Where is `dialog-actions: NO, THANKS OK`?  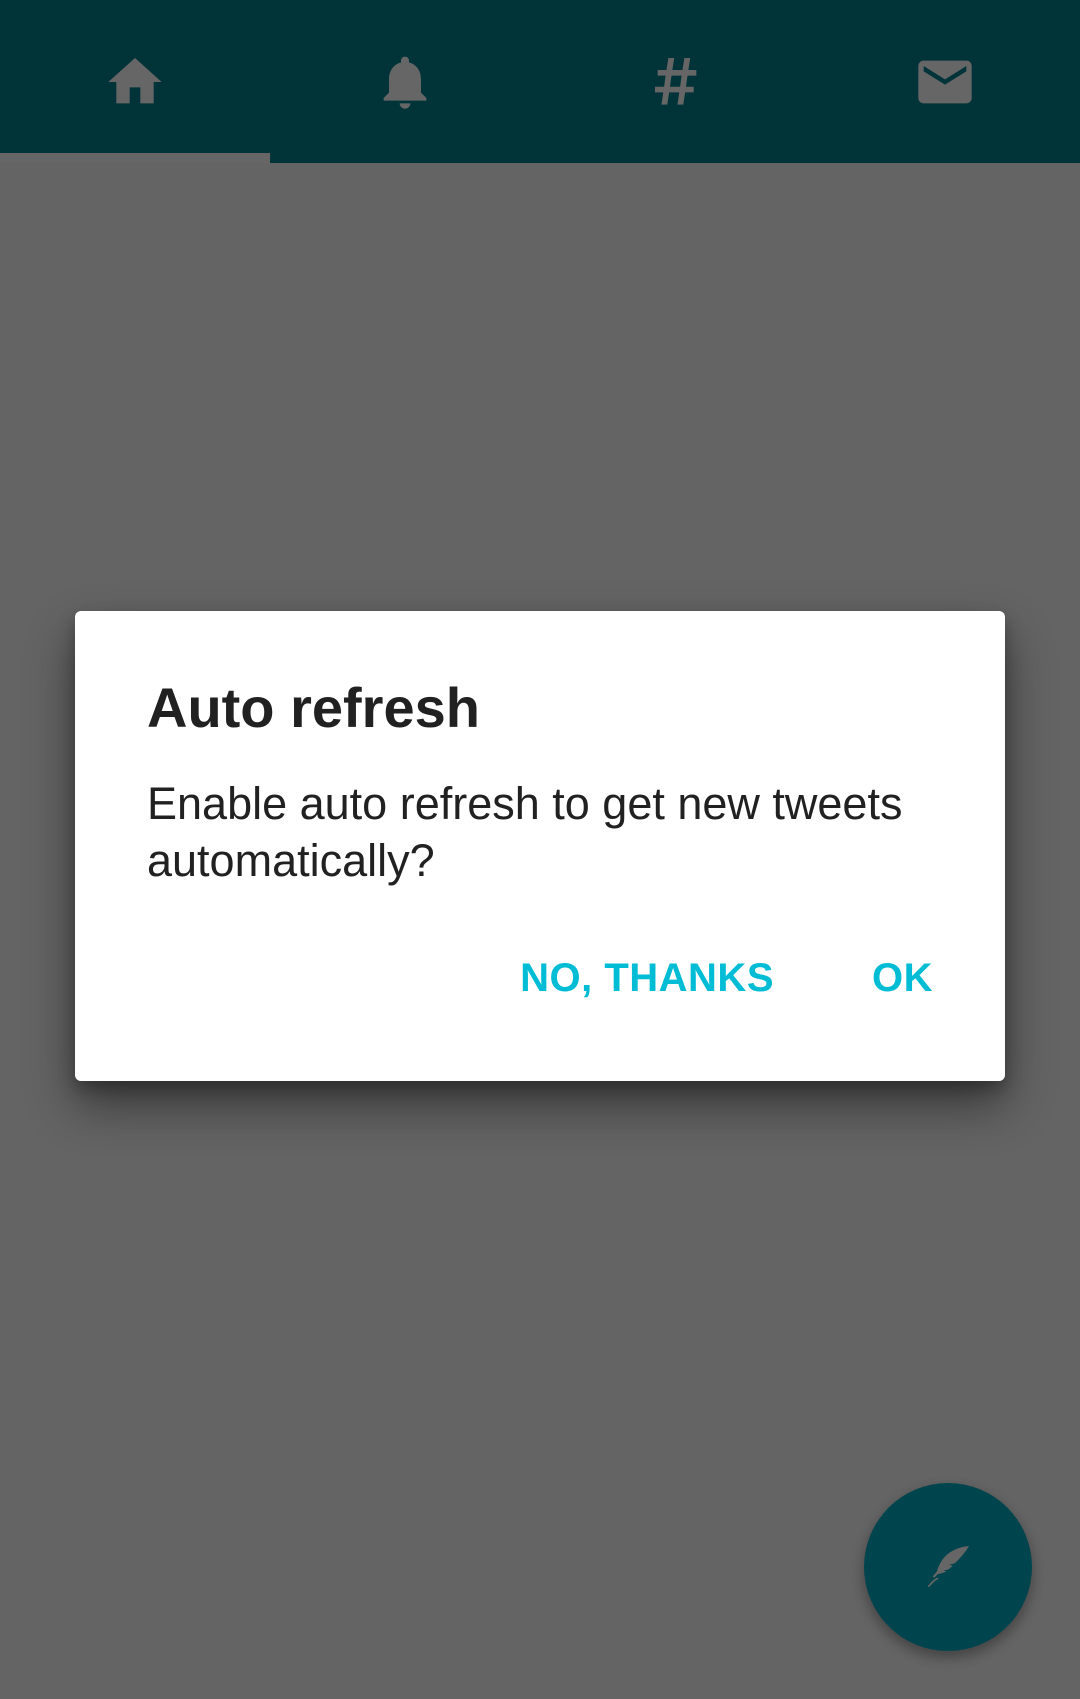 dialog-actions: NO, THANKS OK is located at coordinates (726, 978).